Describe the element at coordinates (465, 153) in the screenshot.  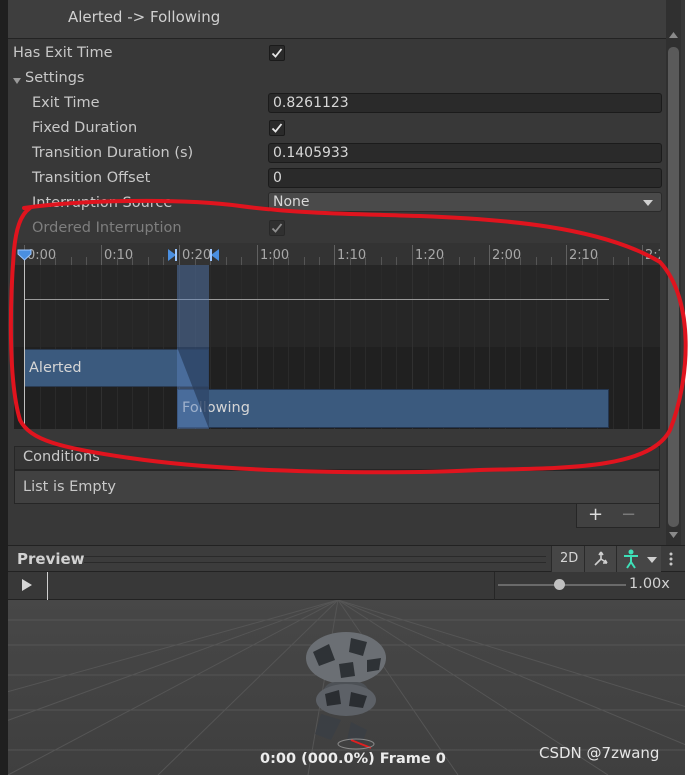
I see `transition-duration-field: 0.1405933` at that location.